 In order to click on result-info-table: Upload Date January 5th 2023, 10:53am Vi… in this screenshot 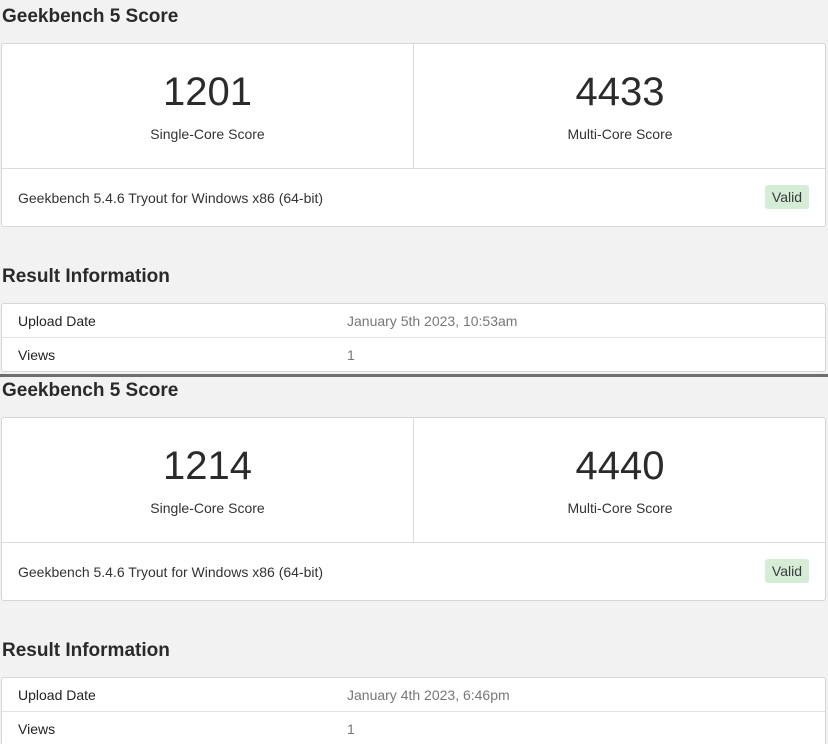, I will do `click(413, 337)`.